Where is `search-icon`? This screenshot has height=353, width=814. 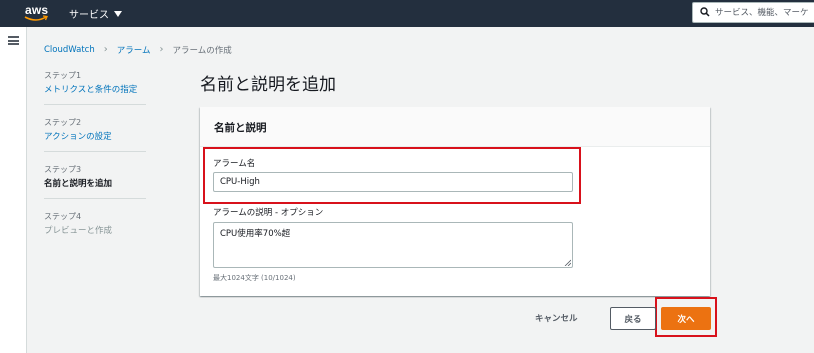
search-icon is located at coordinates (705, 12).